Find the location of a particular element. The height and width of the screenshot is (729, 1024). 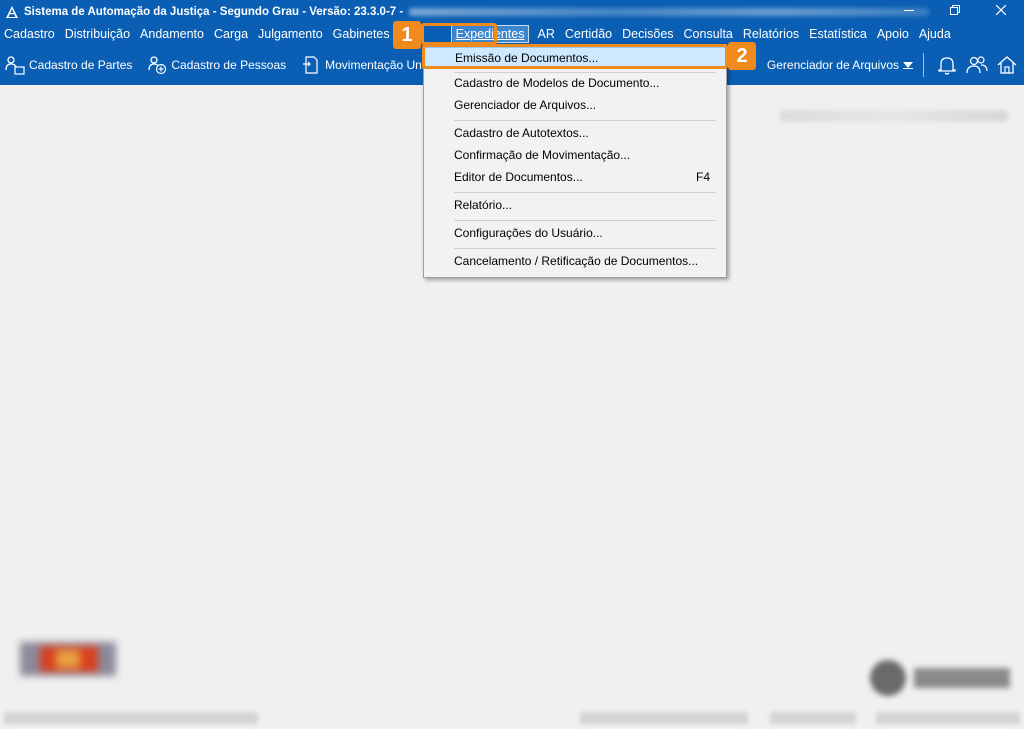

gerenciador-label: Gerenciador de Arquivos is located at coordinates (832, 64).